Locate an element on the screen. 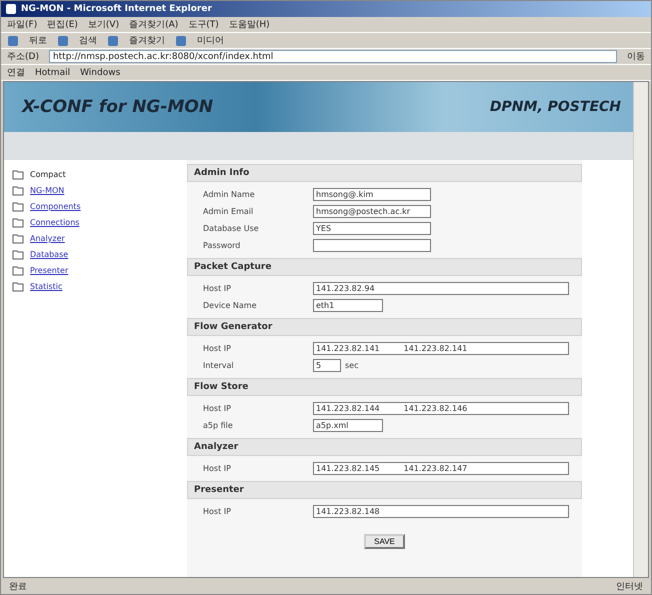  menu-item: 즐겨찾기(A) is located at coordinates (153, 24).